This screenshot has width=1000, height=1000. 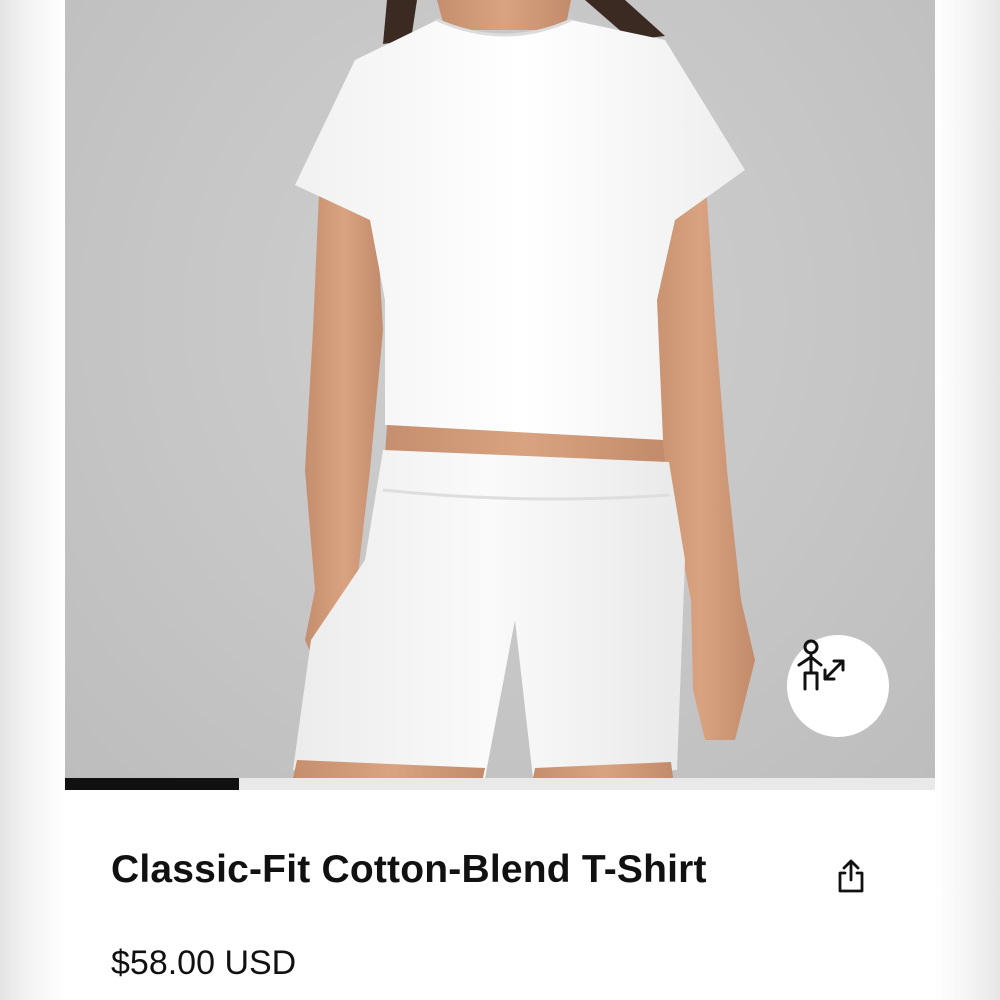 What do you see at coordinates (409, 869) in the screenshot?
I see `product-title: Classic-Fit Cotton-Blend T-Shirt` at bounding box center [409, 869].